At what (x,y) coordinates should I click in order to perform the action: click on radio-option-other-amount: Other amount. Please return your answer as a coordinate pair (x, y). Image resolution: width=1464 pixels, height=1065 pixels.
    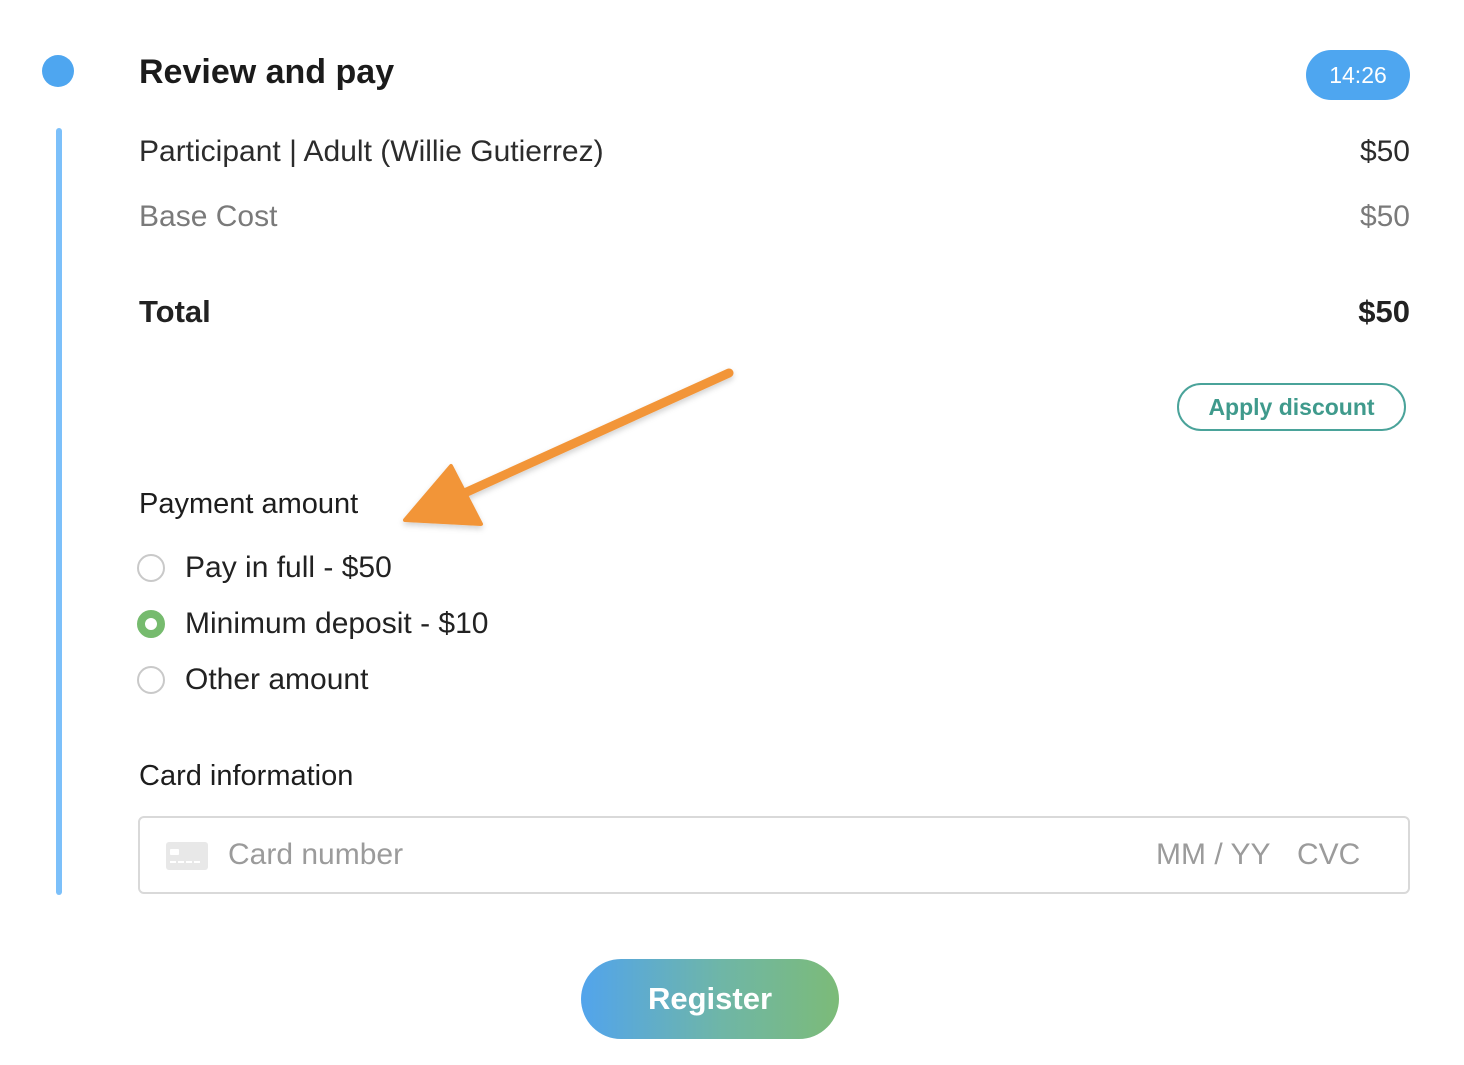
    Looking at the image, I should click on (252, 680).